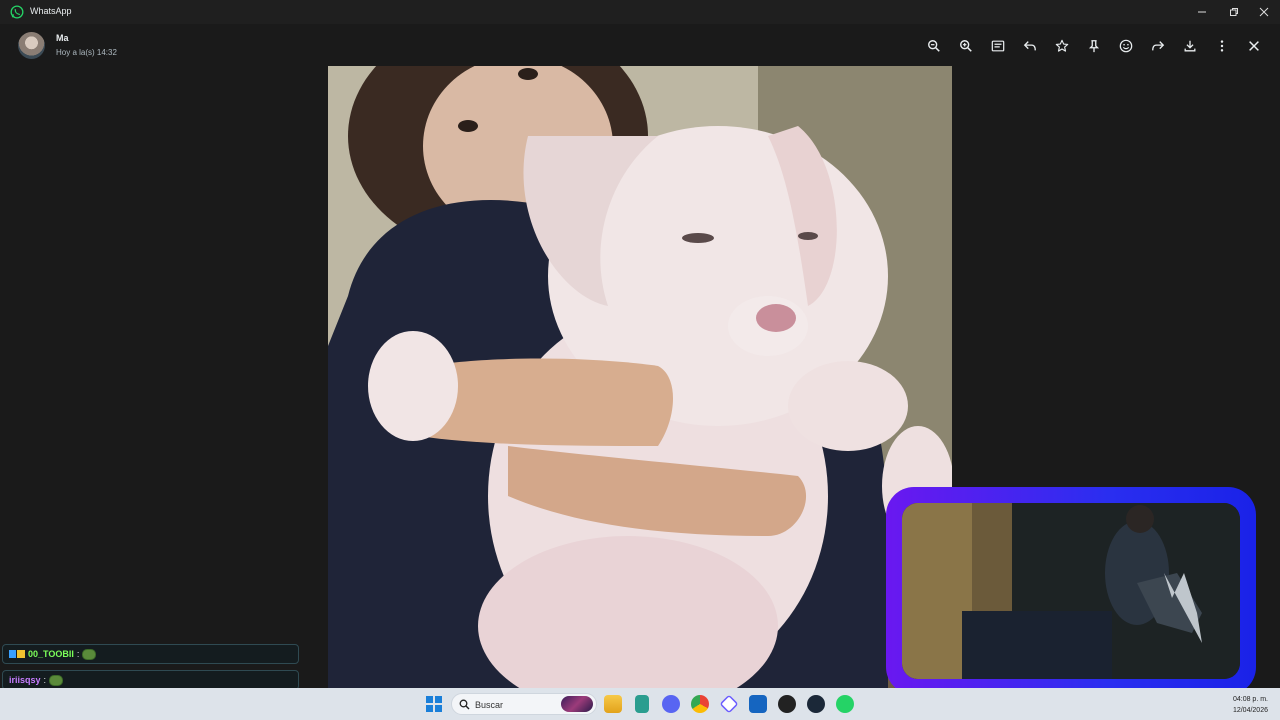 The width and height of the screenshot is (1280, 720). I want to click on restore-button, so click(1234, 12).